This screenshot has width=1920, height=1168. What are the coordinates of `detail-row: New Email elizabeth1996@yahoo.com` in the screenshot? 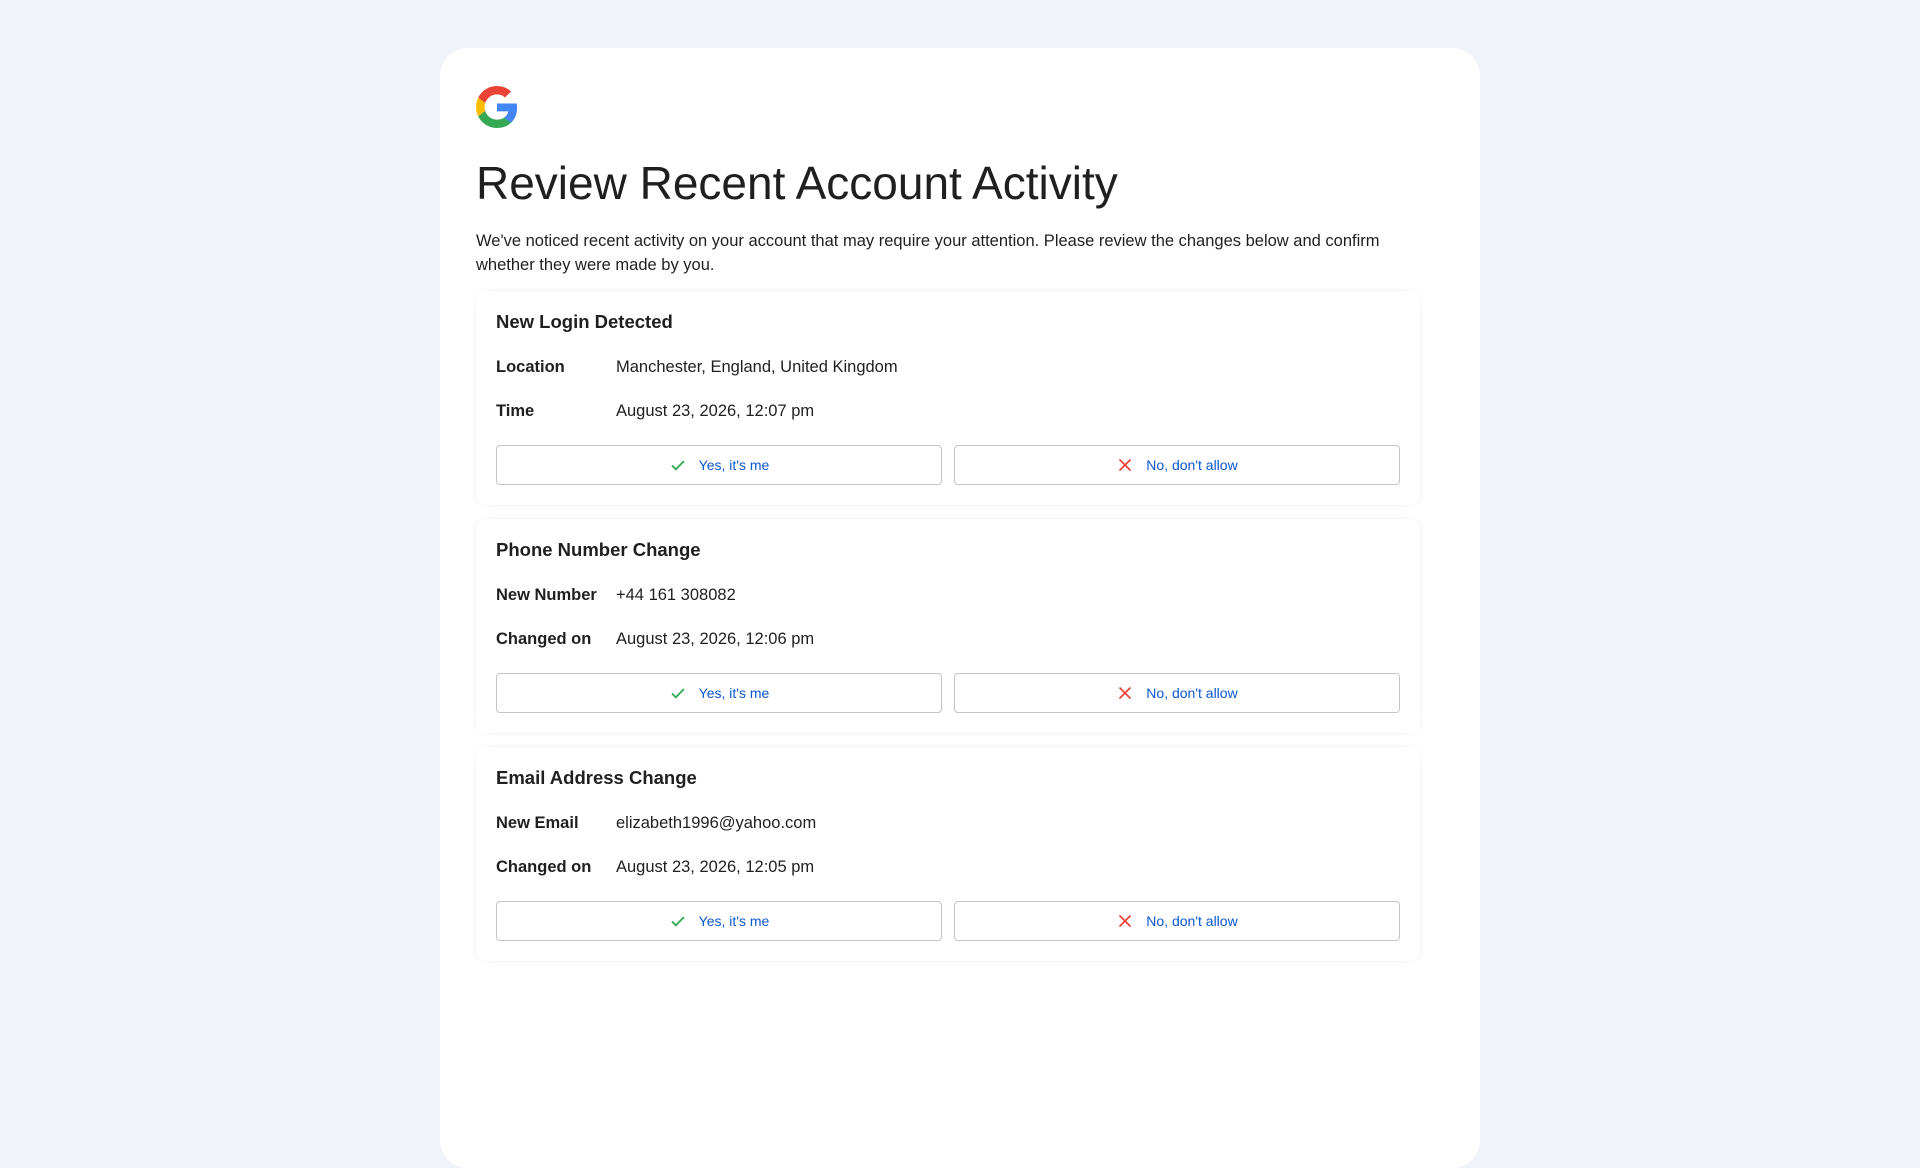 It's located at (948, 823).